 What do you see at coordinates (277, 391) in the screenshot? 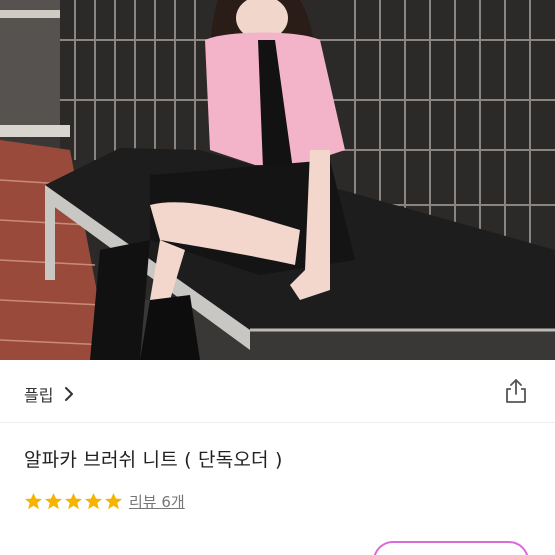
I see `store-row: 플립` at bounding box center [277, 391].